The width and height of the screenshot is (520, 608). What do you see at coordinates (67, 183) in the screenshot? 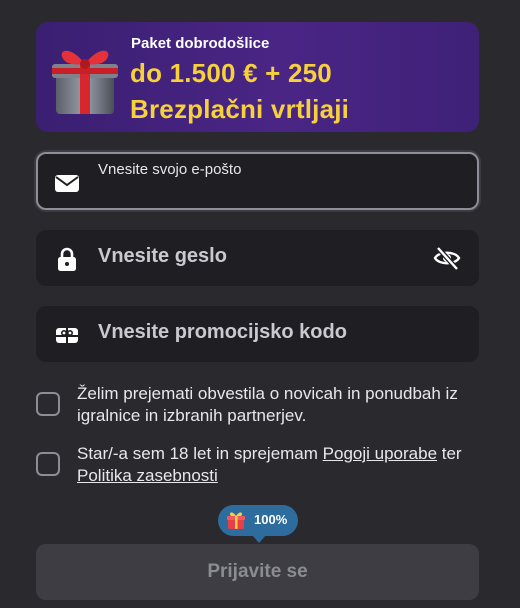
I see `envelope-icon` at bounding box center [67, 183].